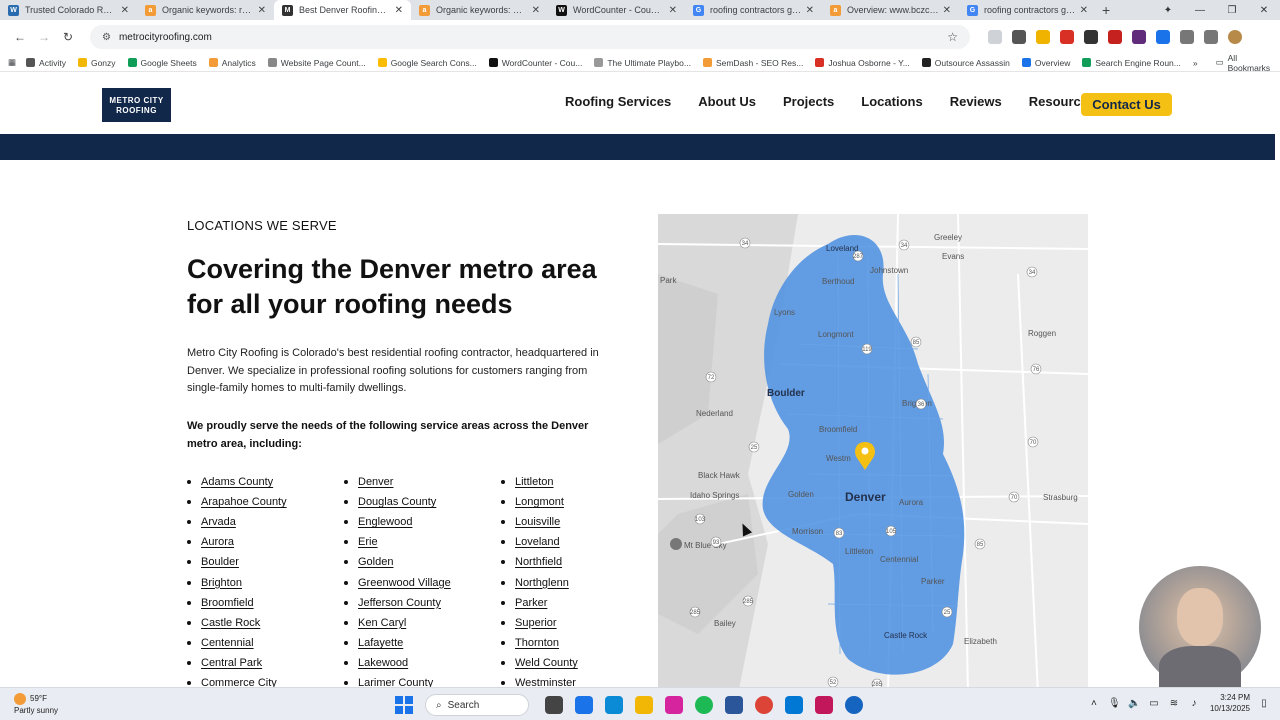  I want to click on profile-avatar, so click(1235, 37).